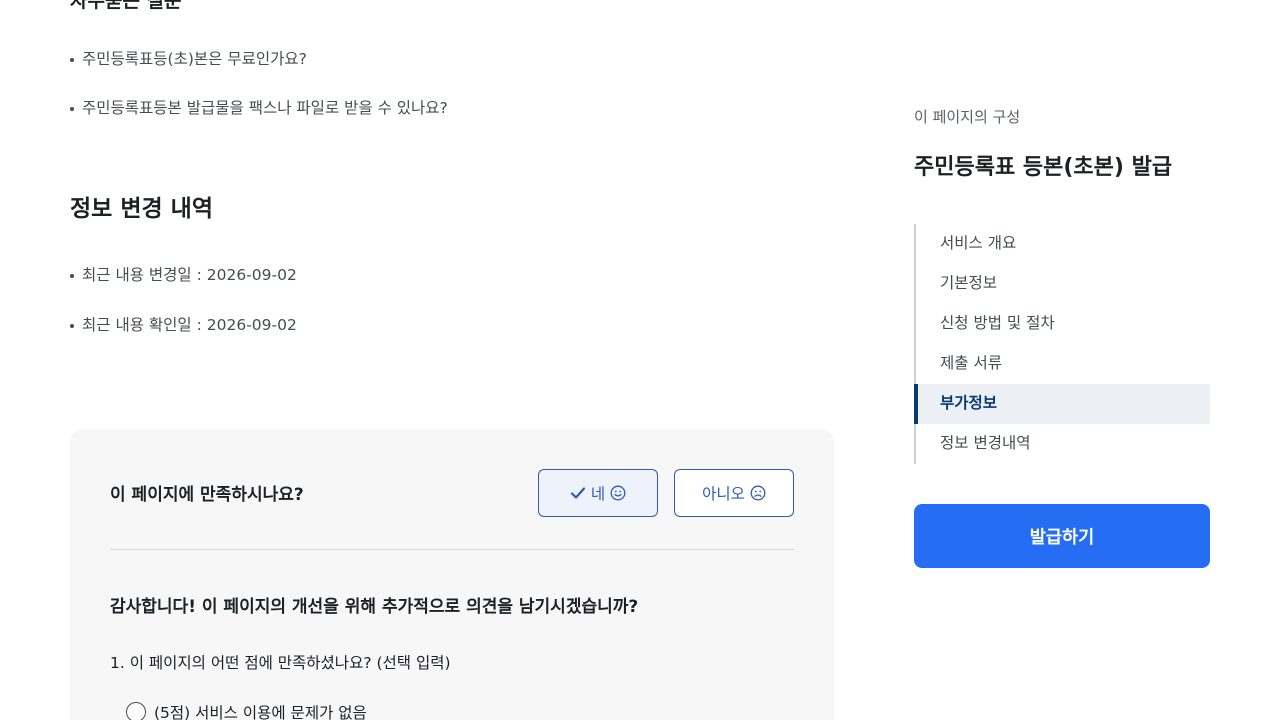 The image size is (1280, 720). What do you see at coordinates (260, 712) in the screenshot?
I see `option-label: (5점) 서비스 이용에 문제가 없음` at bounding box center [260, 712].